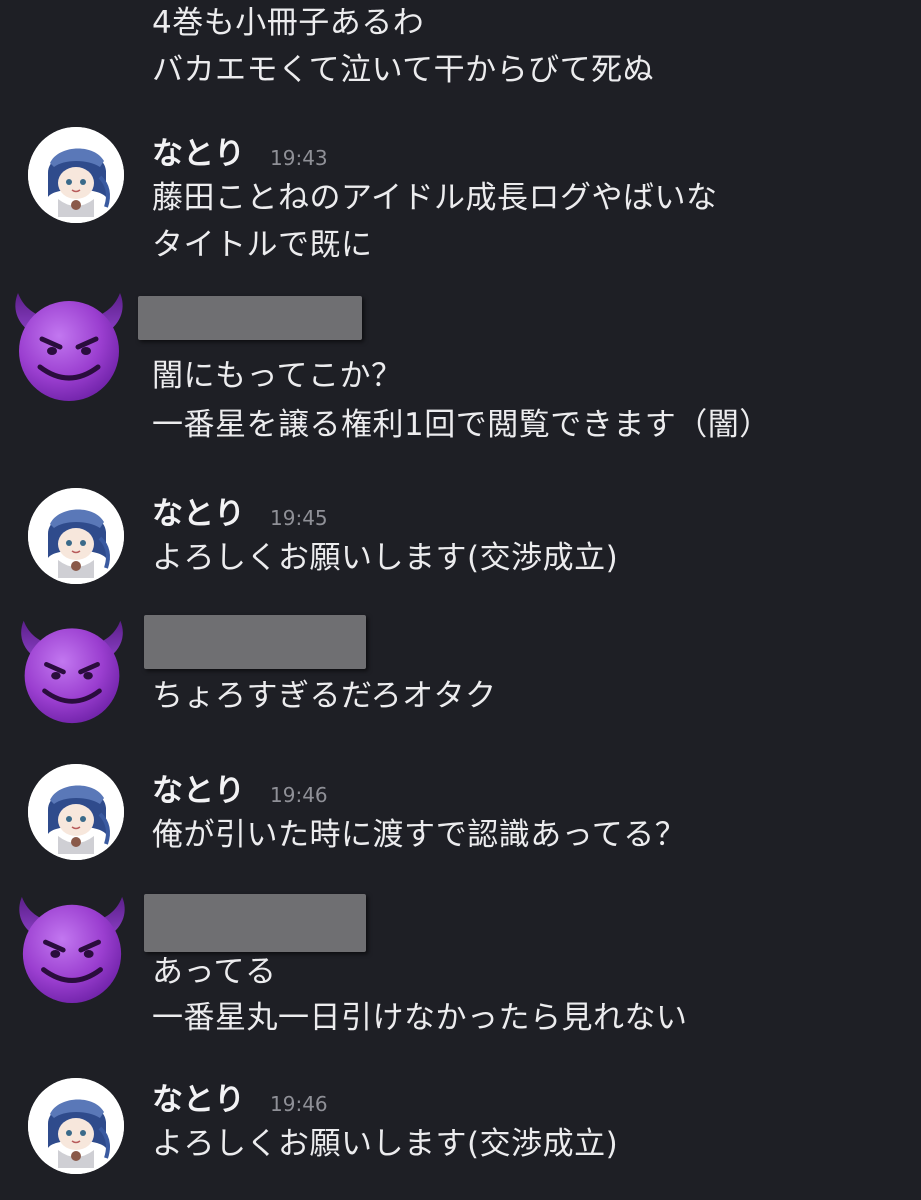  I want to click on message-line: タイトルで既に, so click(262, 245).